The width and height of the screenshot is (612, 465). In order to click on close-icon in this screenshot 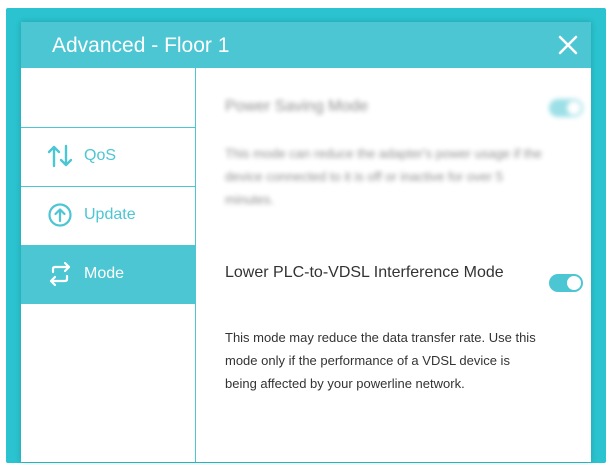, I will do `click(568, 45)`.